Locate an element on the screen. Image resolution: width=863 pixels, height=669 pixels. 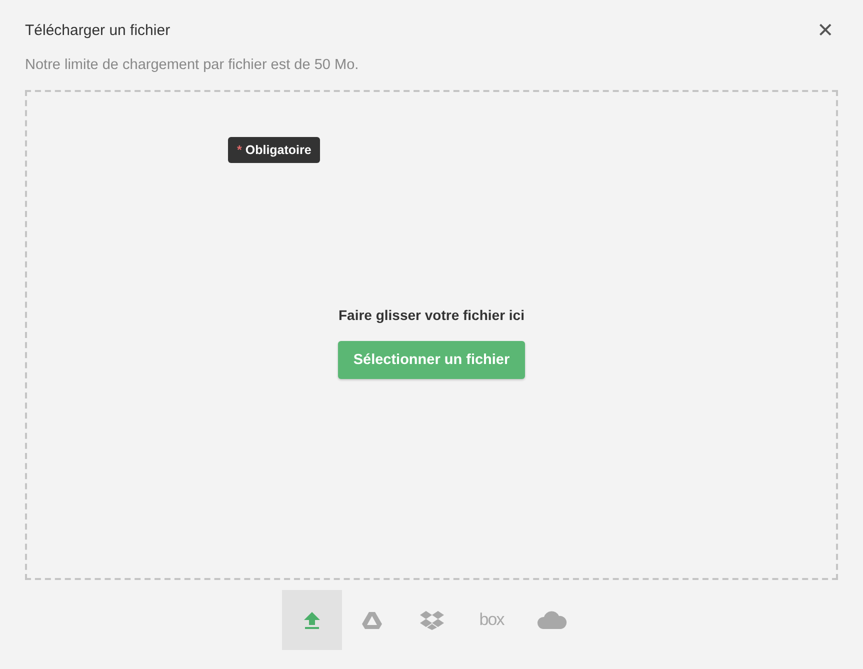
upload-icon is located at coordinates (312, 620).